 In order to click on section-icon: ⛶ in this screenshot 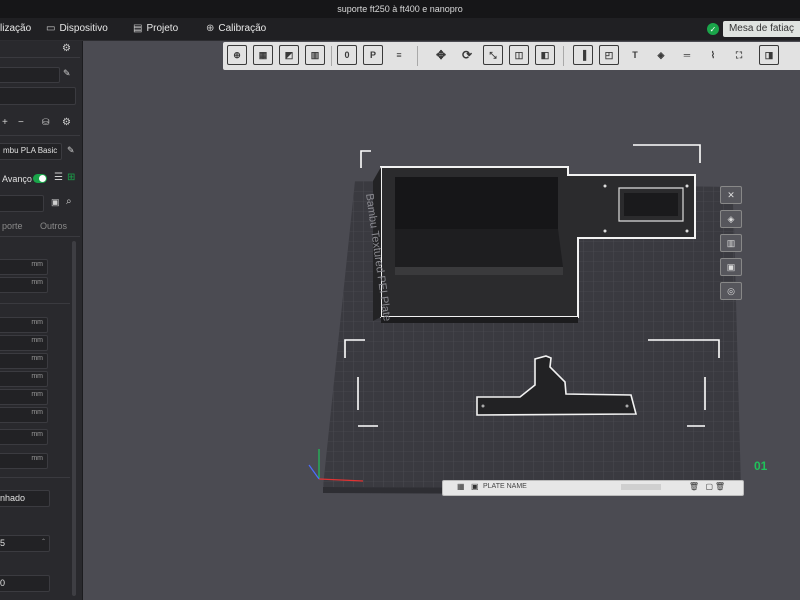, I will do `click(739, 55)`.